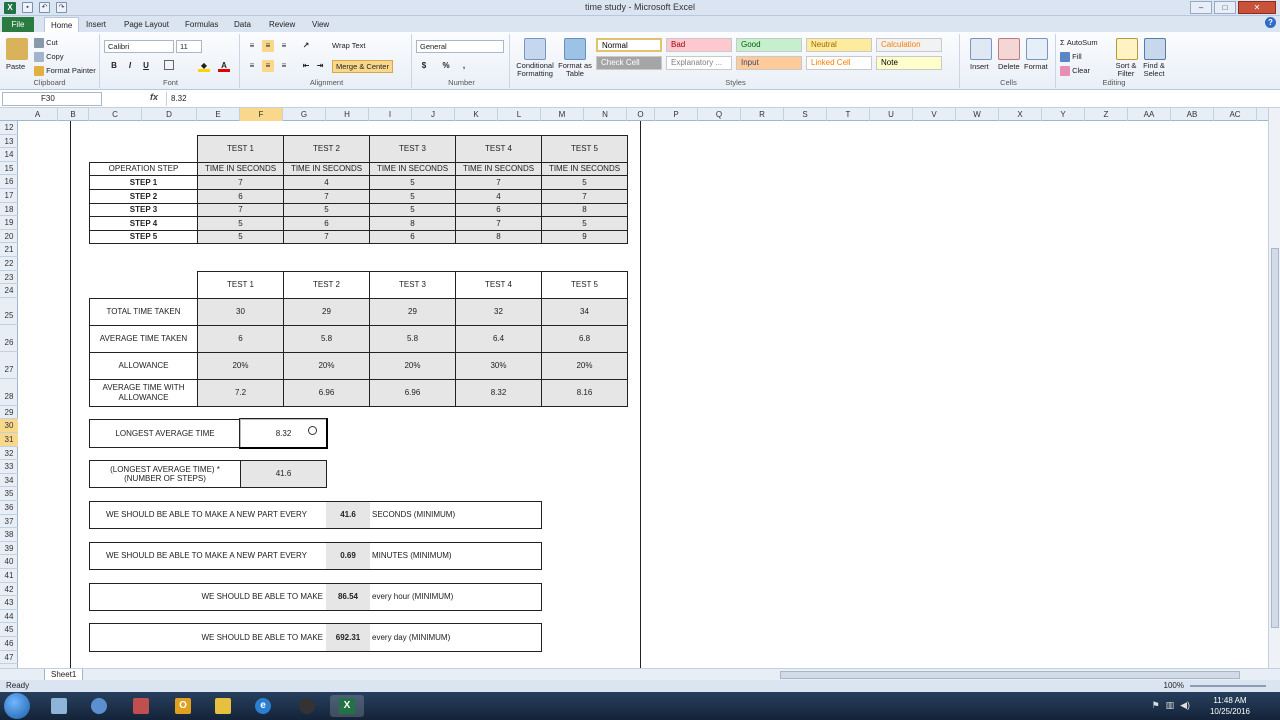 Image resolution: width=1280 pixels, height=720 pixels. Describe the element at coordinates (848, 114) in the screenshot. I see `column-header-t: T` at that location.